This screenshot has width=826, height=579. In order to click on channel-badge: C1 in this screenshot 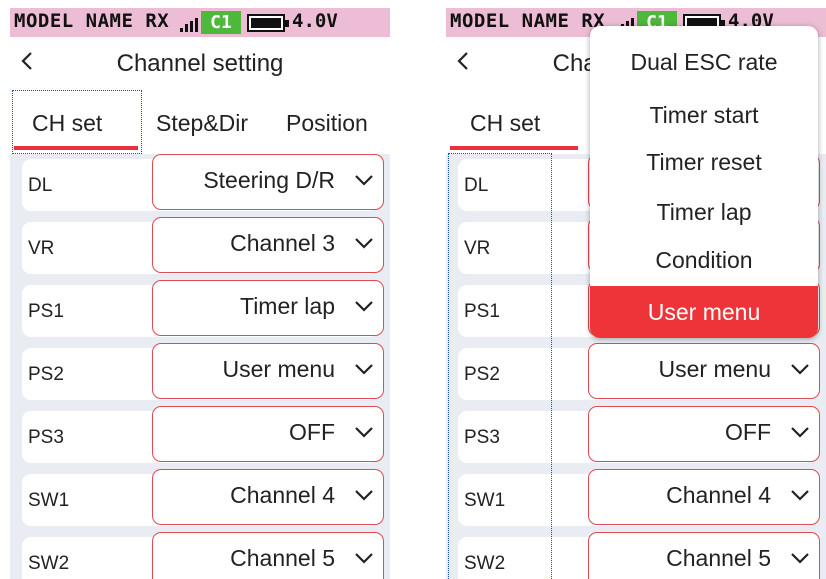, I will do `click(221, 22)`.